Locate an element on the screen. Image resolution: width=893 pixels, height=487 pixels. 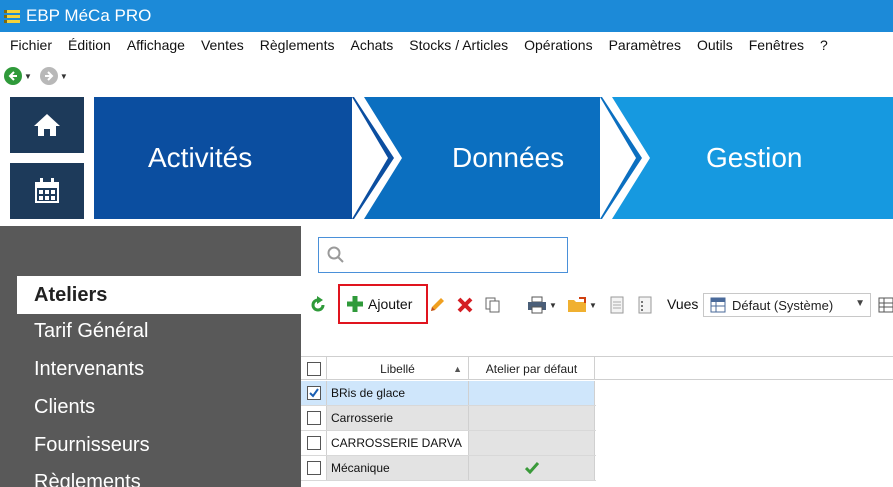
back-button: ▼ is located at coordinates (18, 76).